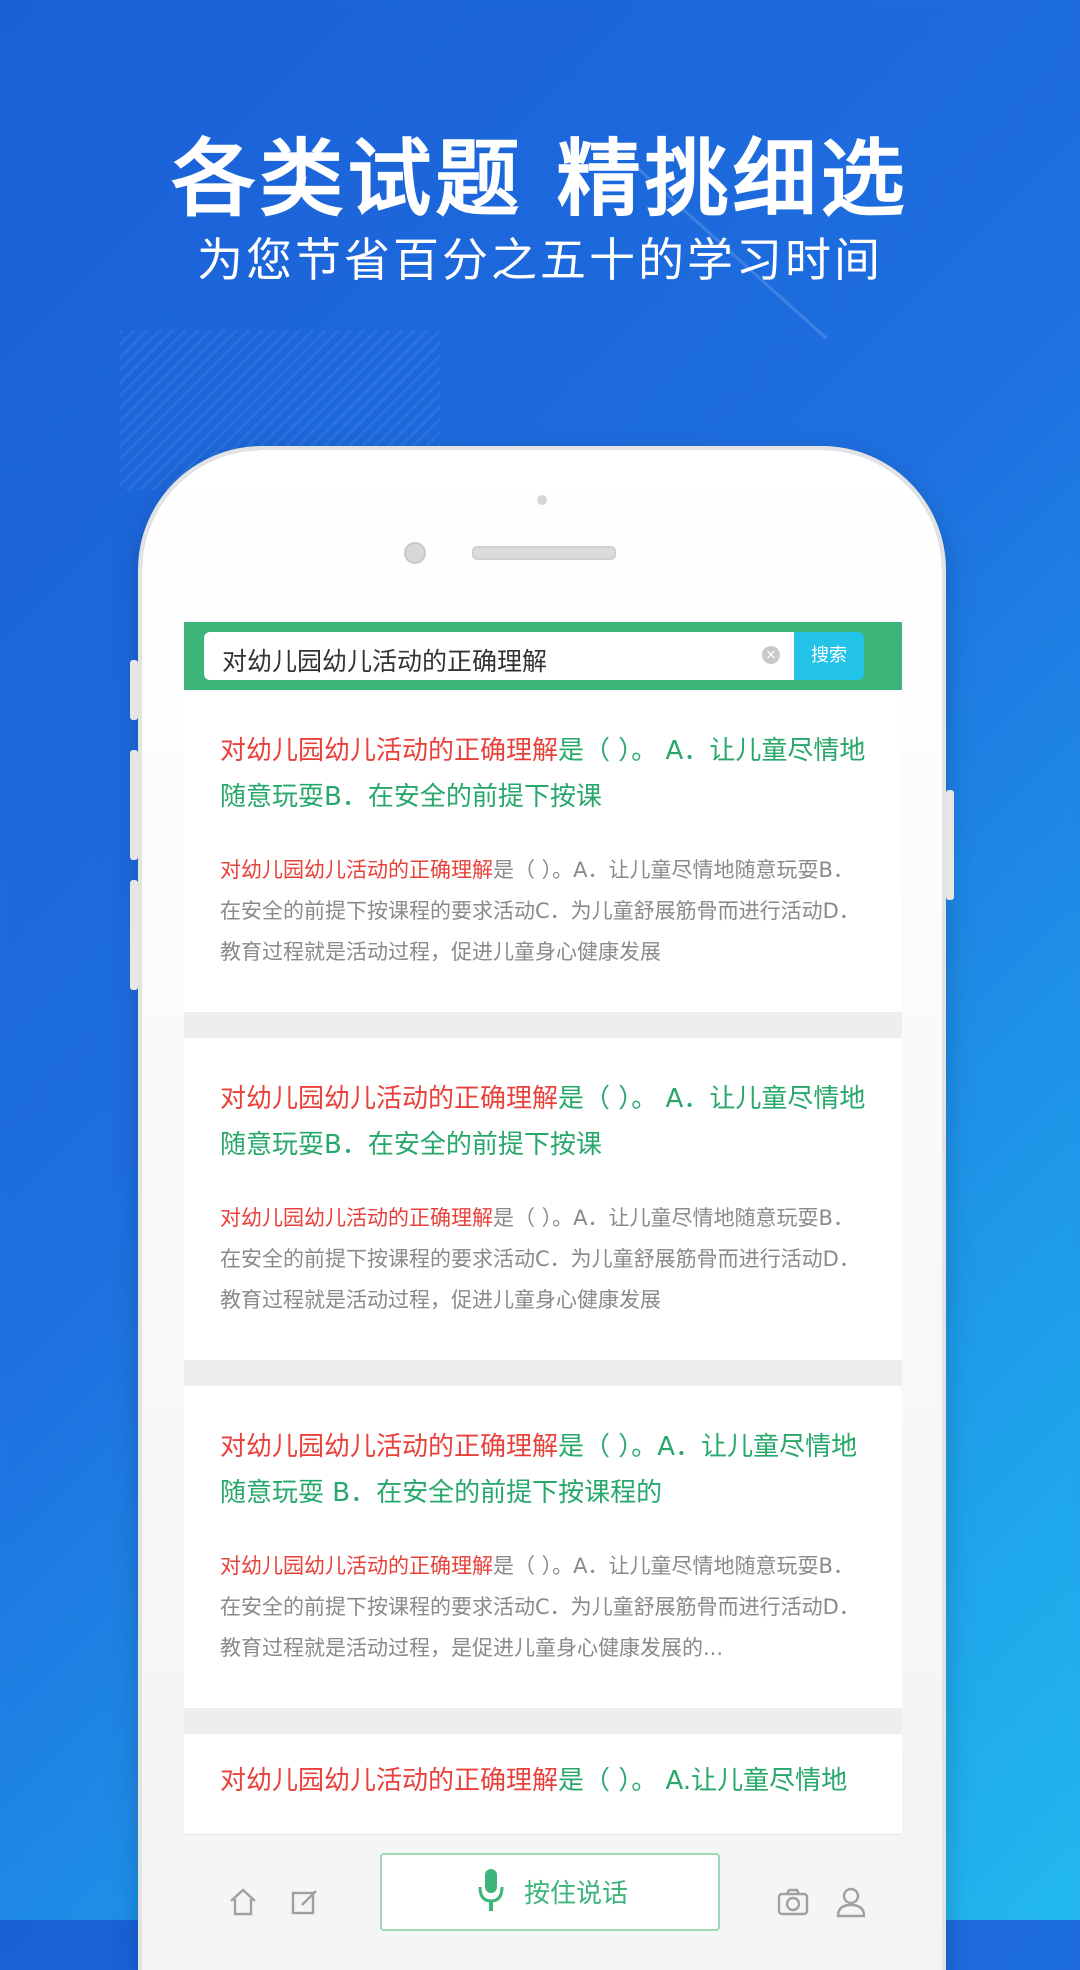 The height and width of the screenshot is (1970, 1080). I want to click on user-icon, so click(851, 1902).